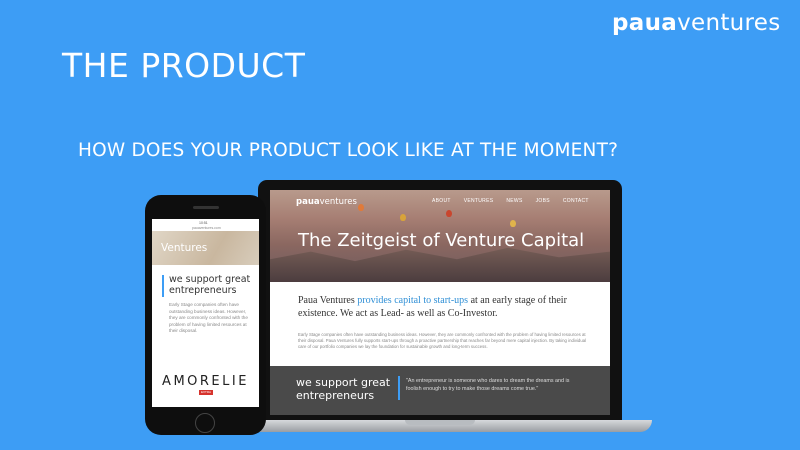 The height and width of the screenshot is (450, 800). Describe the element at coordinates (576, 201) in the screenshot. I see `nav-contact: CONTACT` at that location.